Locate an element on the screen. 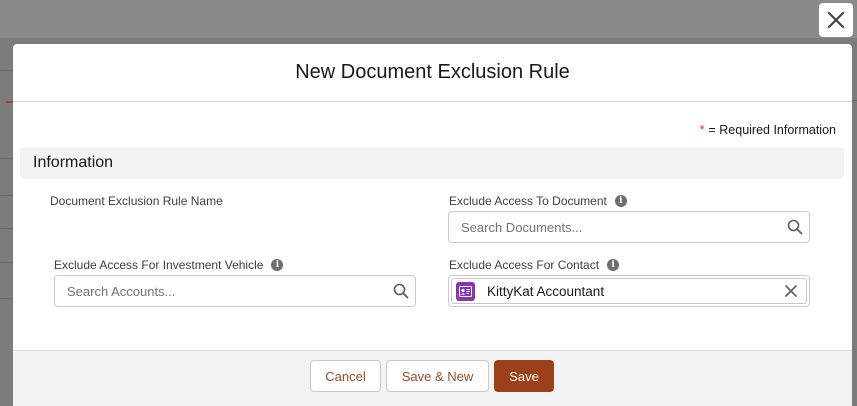  exclude-vehicle-label-text: Exclude Access For Investment Vehicle is located at coordinates (159, 265).